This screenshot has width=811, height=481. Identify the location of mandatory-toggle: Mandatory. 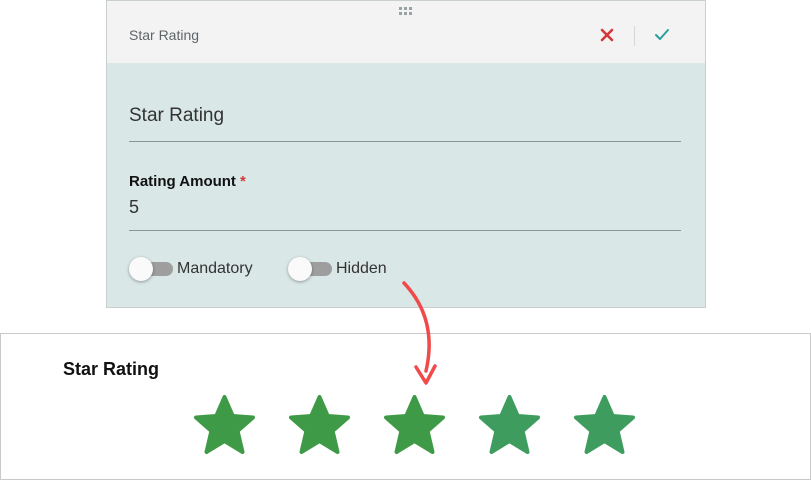
(191, 269).